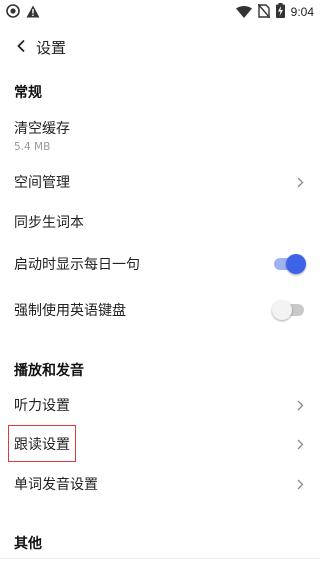  Describe the element at coordinates (32, 146) in the screenshot. I see `cache-size: 5.4 MB` at that location.